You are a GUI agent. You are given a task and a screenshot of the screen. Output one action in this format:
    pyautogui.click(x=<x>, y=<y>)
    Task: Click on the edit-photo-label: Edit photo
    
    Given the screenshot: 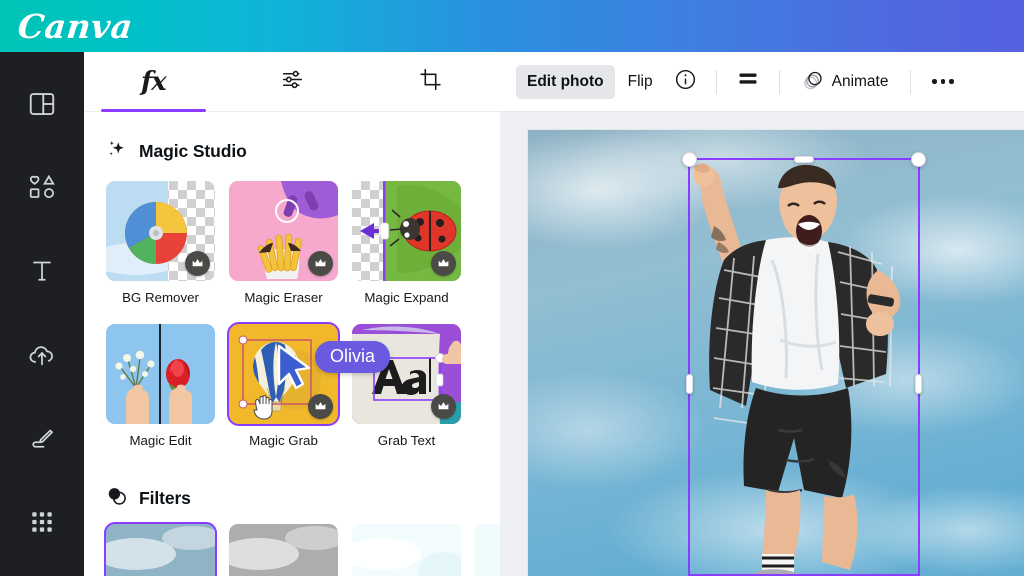 What is the action you would take?
    pyautogui.click(x=565, y=81)
    